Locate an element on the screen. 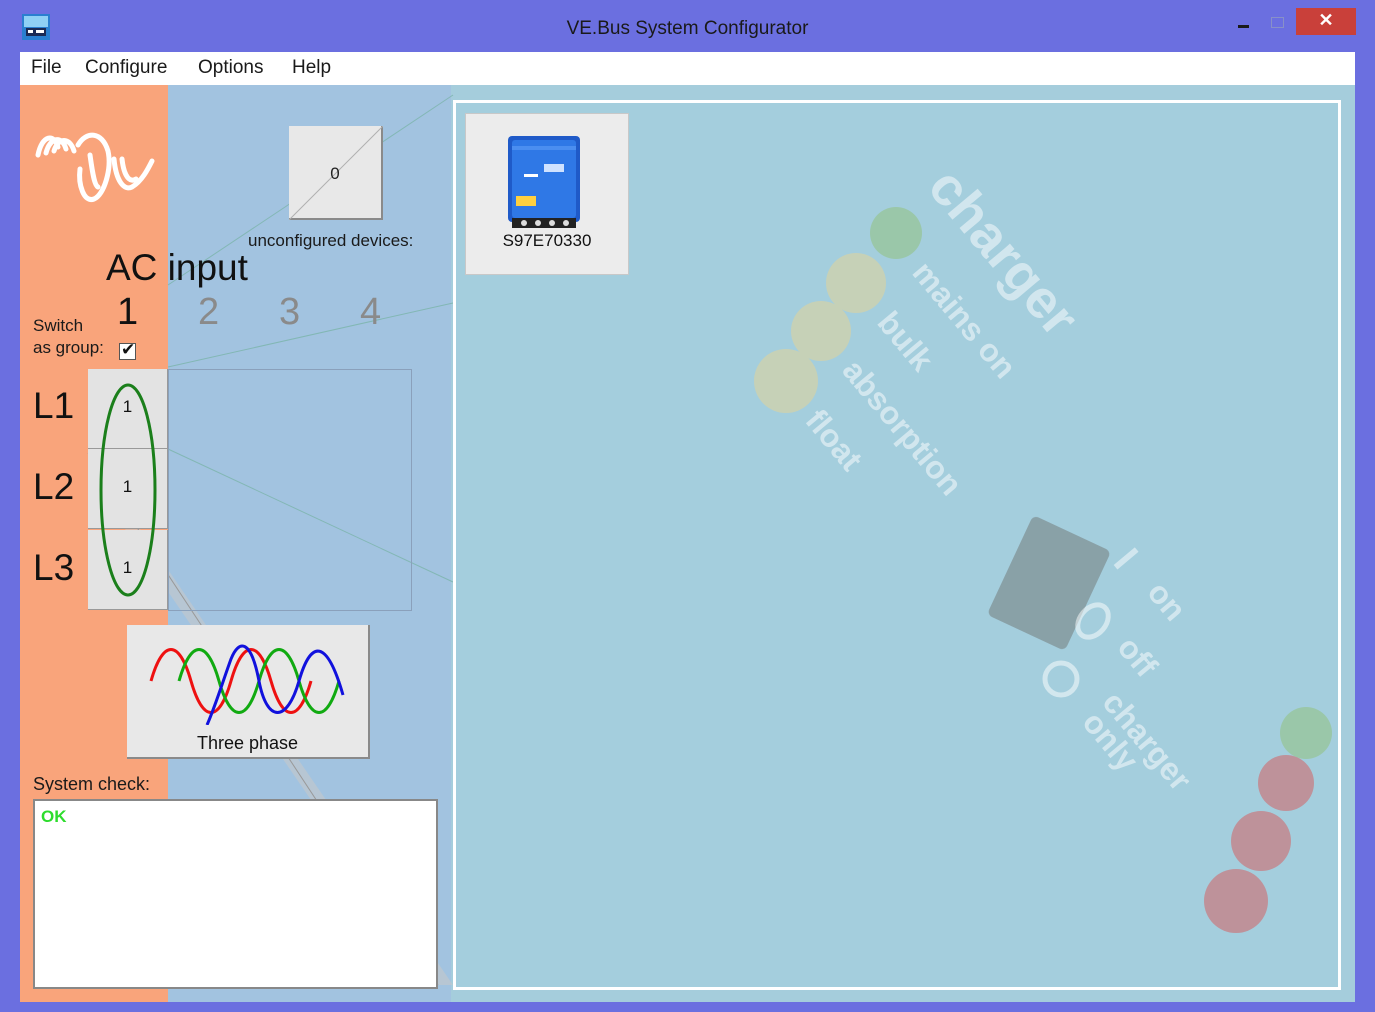 Image resolution: width=1375 pixels, height=1012 pixels. close-button: ✕ is located at coordinates (1326, 21).